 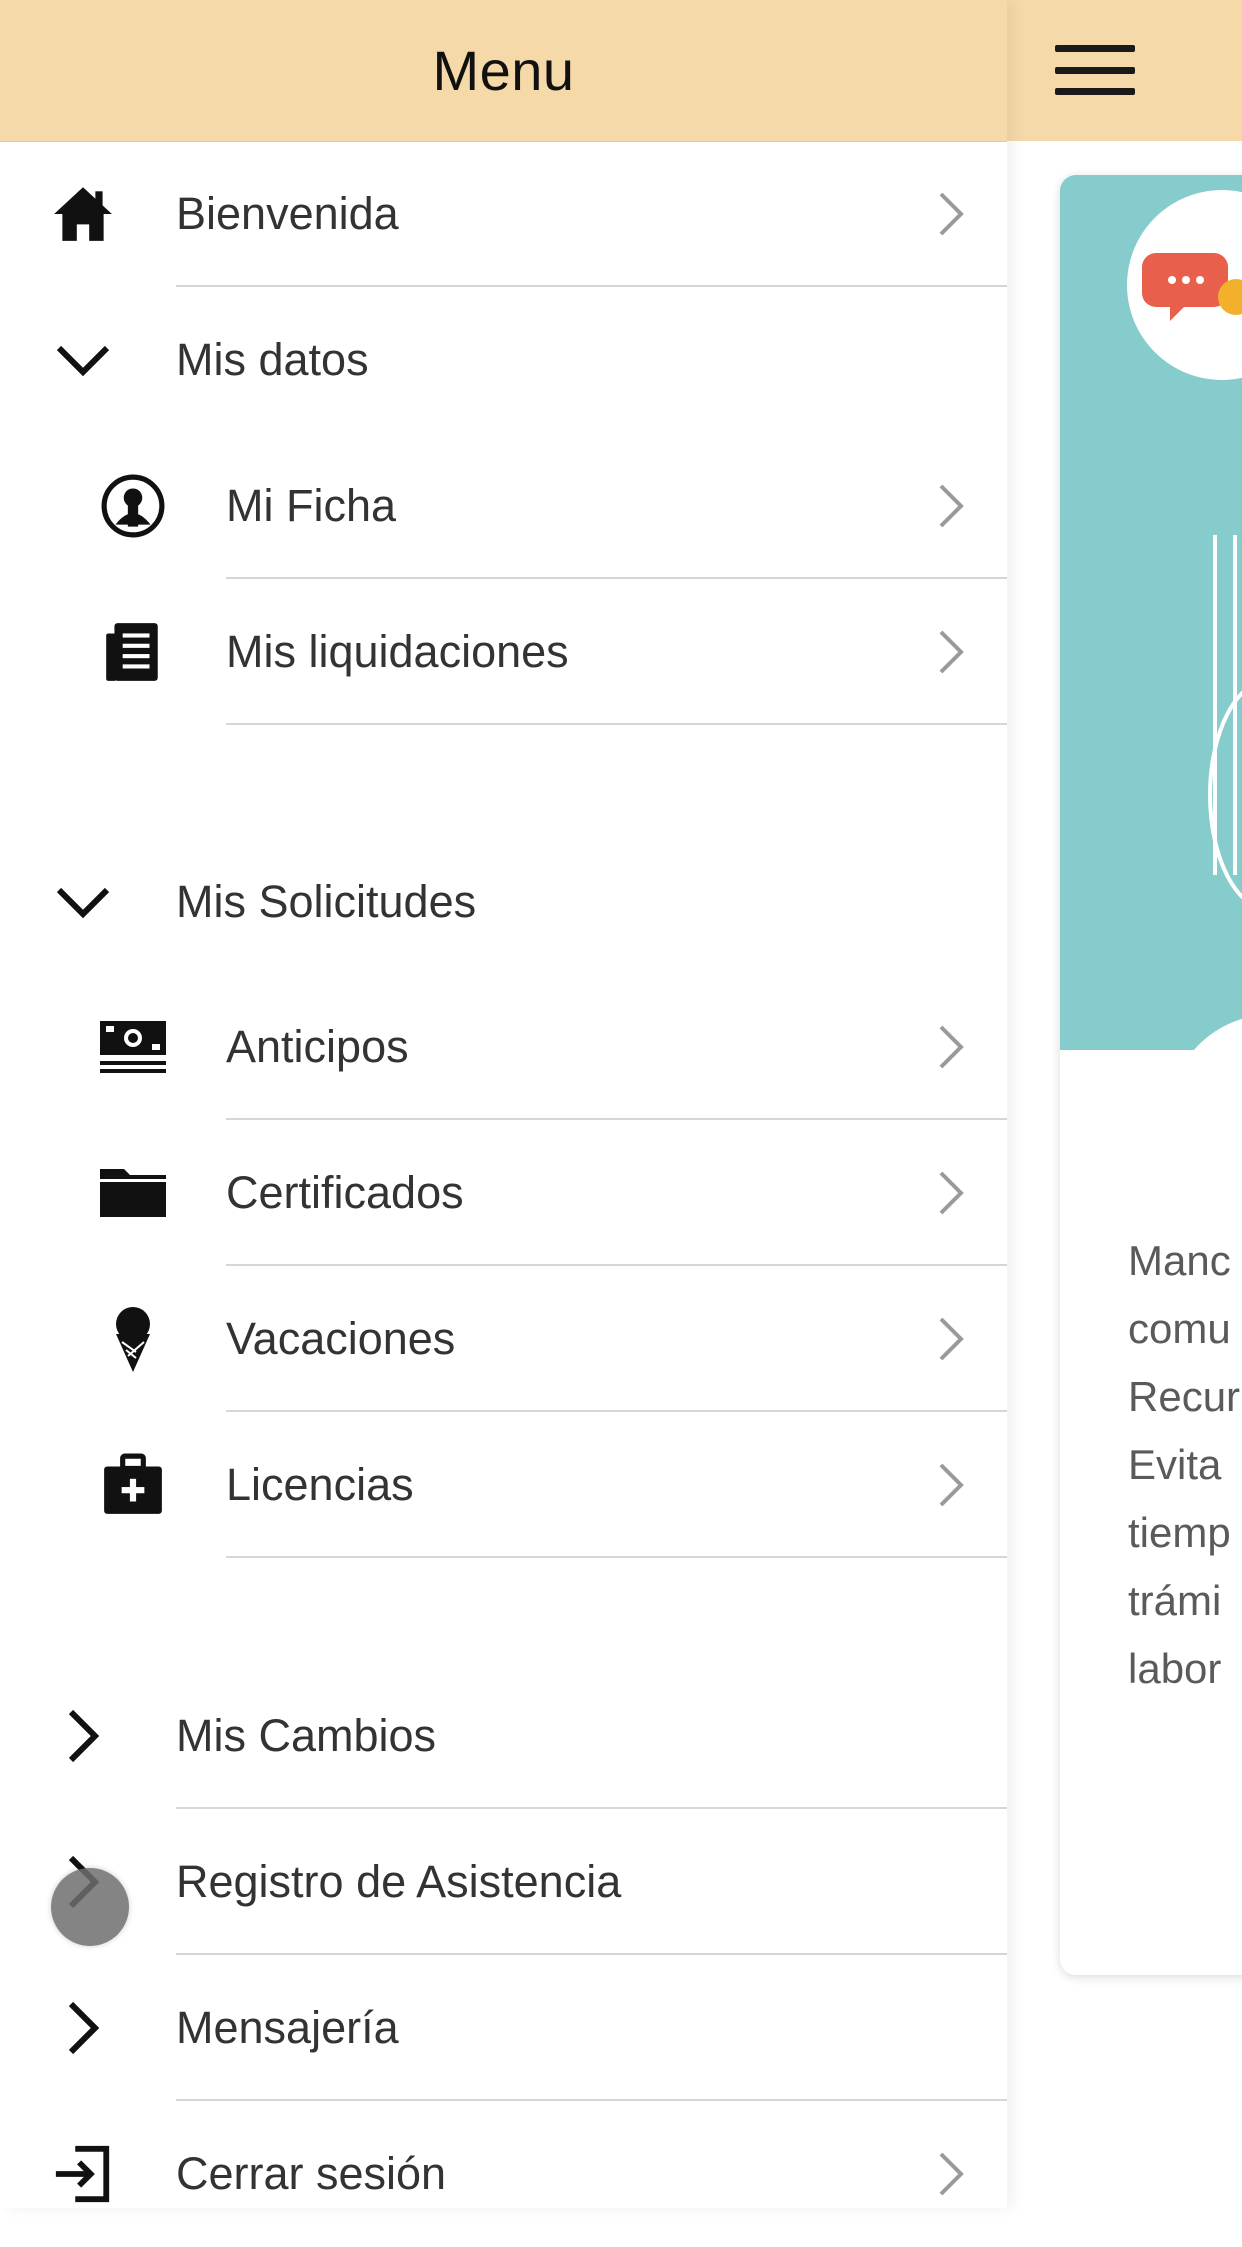 What do you see at coordinates (503, 214) in the screenshot?
I see `menu-item-bienvenida: Bienvenida` at bounding box center [503, 214].